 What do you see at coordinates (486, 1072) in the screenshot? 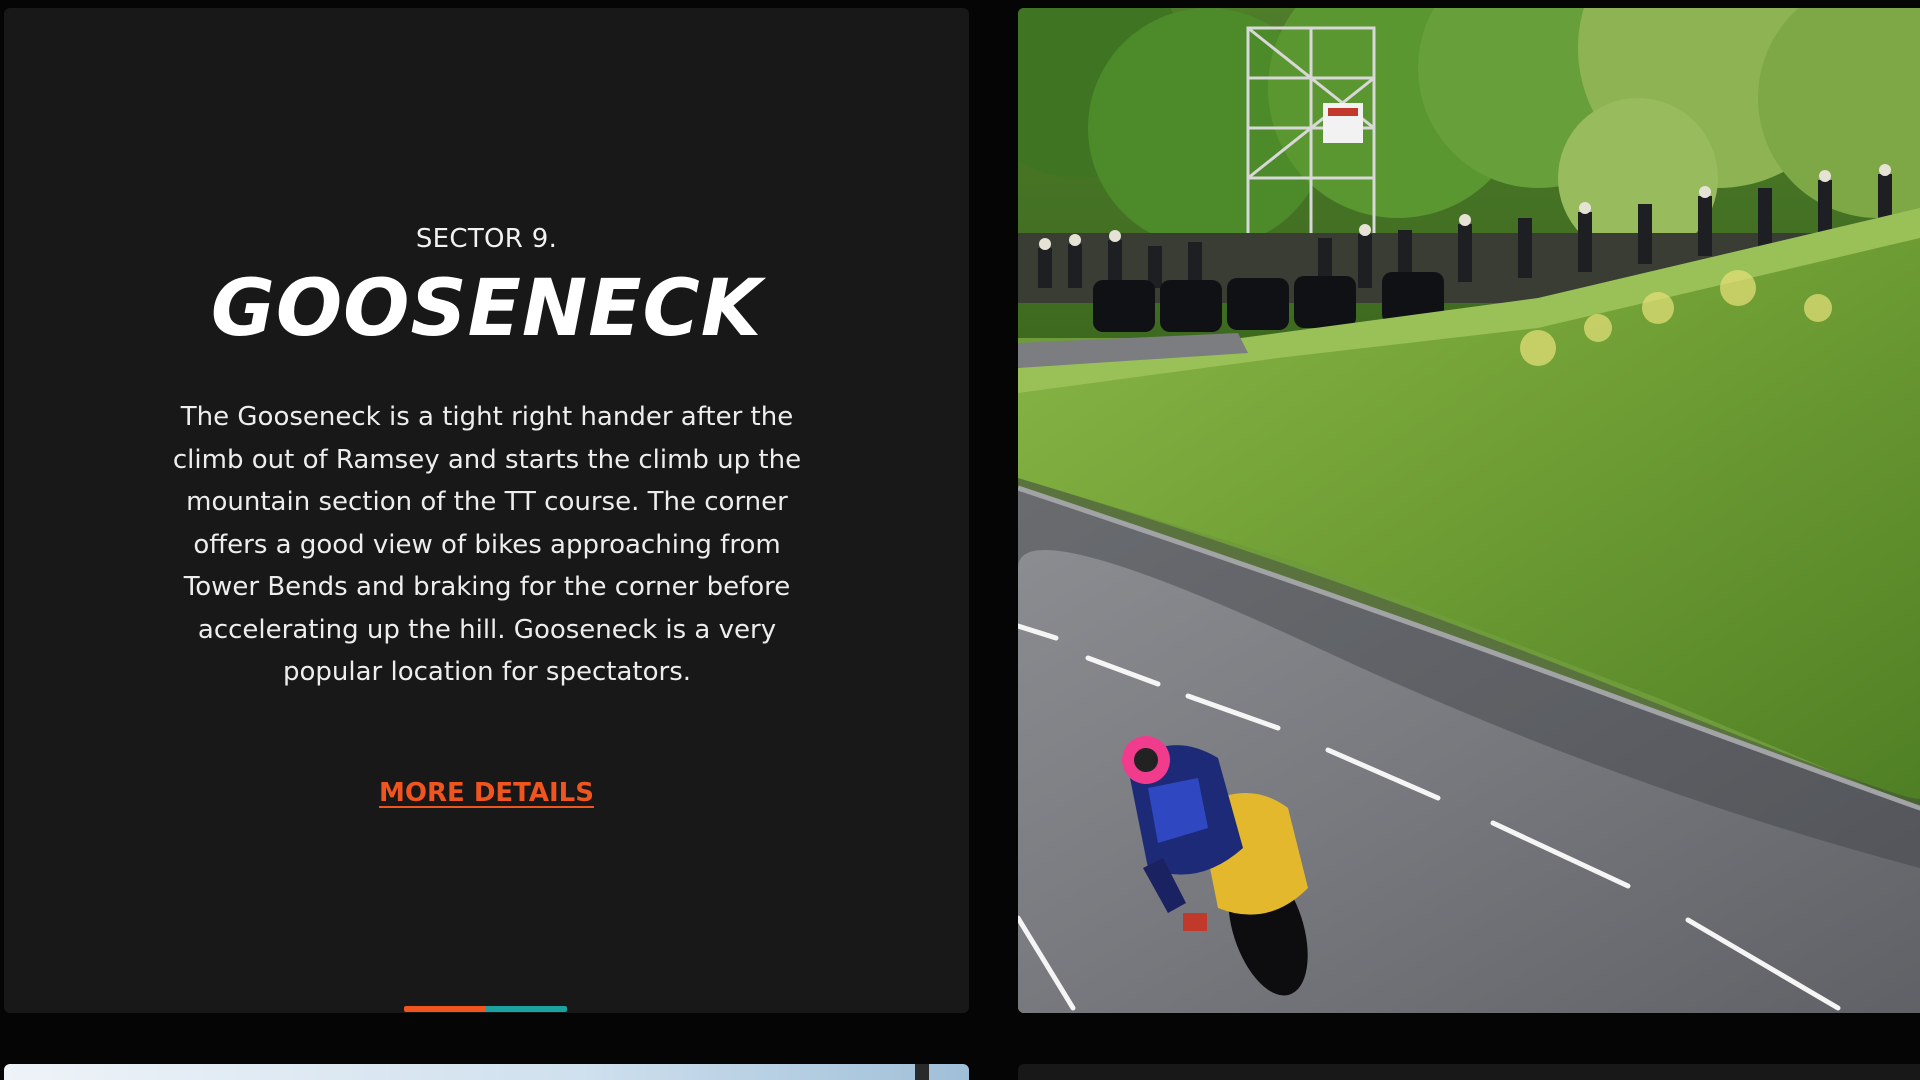
I see `next-sector-card` at bounding box center [486, 1072].